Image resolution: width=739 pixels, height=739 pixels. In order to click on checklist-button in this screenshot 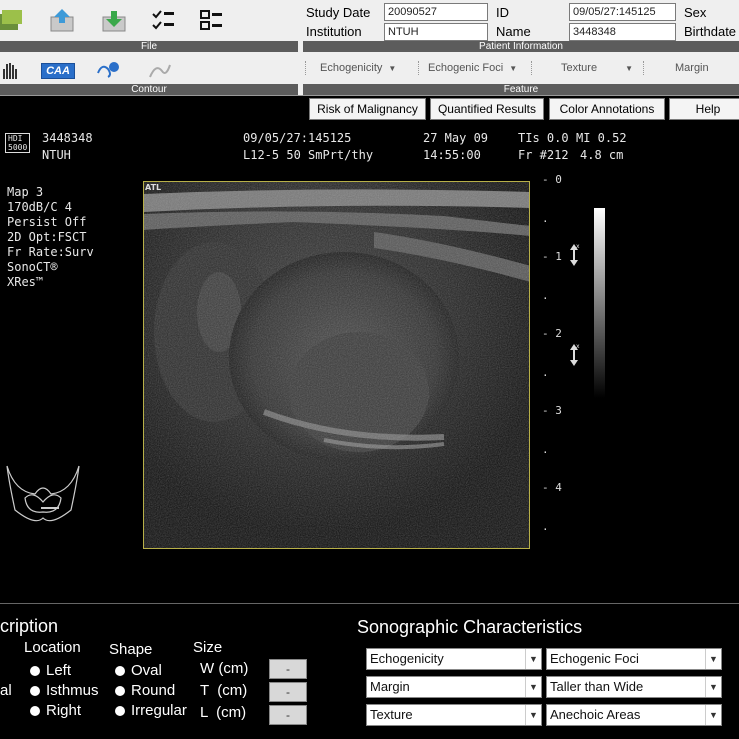, I will do `click(164, 21)`.